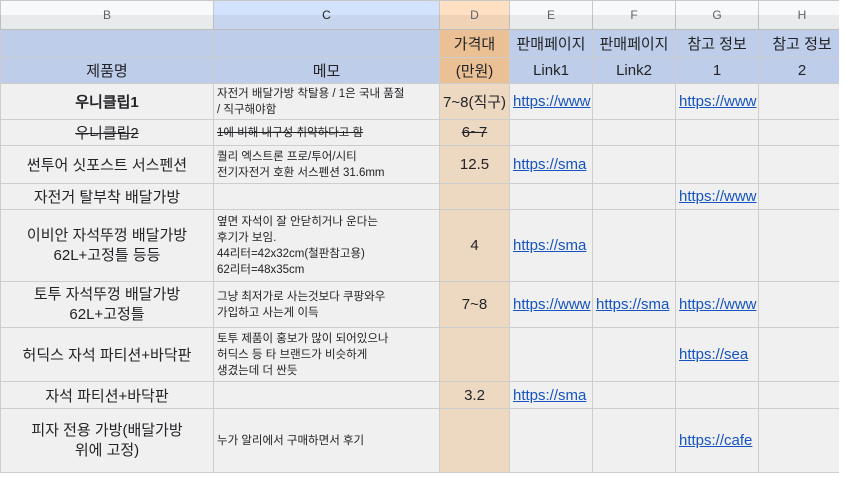  I want to click on price-cell: 3.2, so click(474, 395).